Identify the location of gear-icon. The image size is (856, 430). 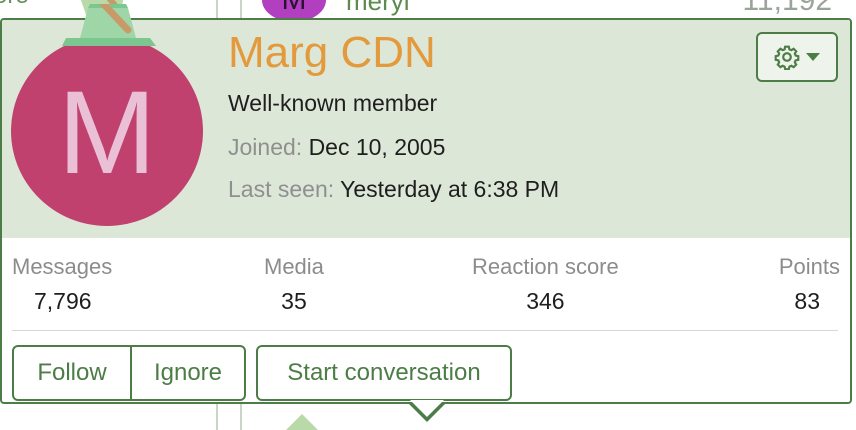
(787, 57).